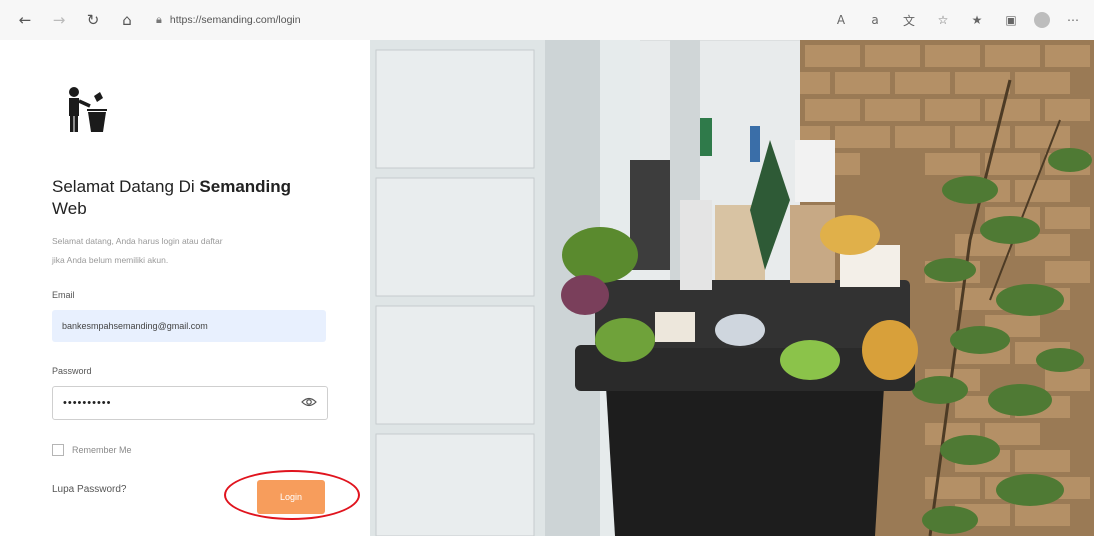 The height and width of the screenshot is (536, 1094). I want to click on show-password-eye-icon, so click(309, 402).